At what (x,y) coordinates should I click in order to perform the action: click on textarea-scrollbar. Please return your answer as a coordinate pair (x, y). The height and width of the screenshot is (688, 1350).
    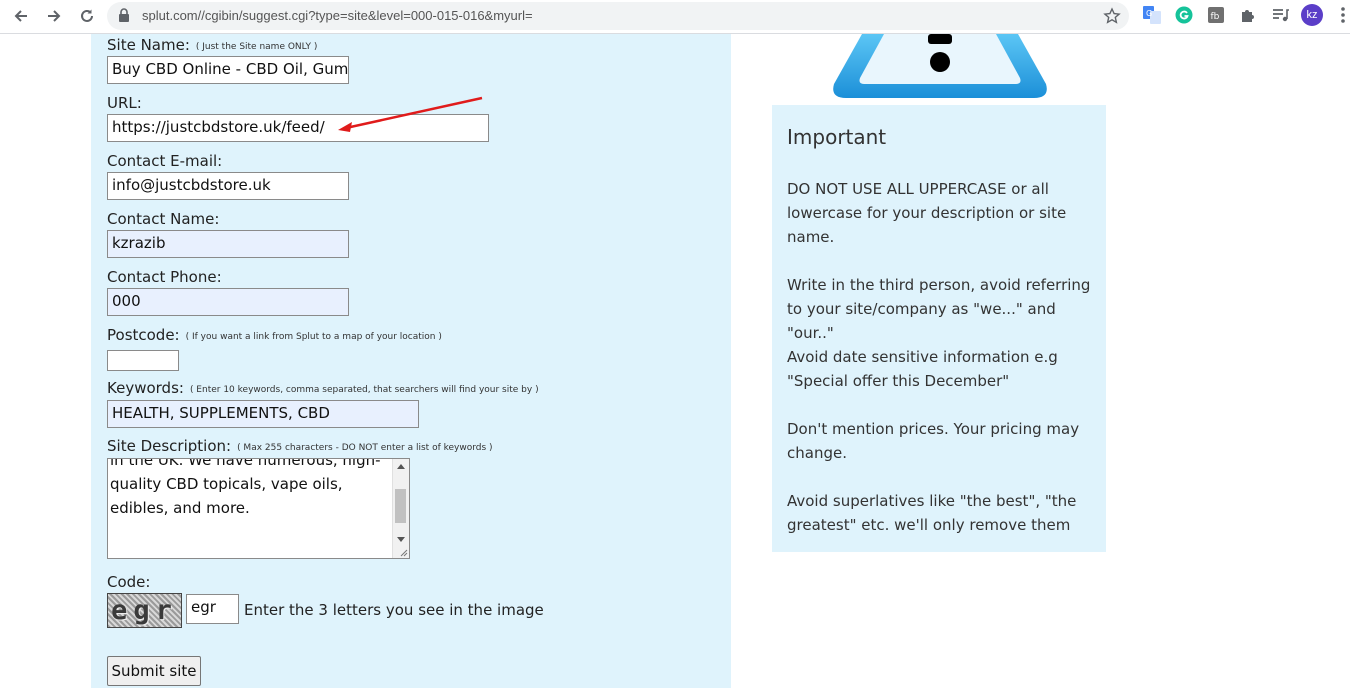
    Looking at the image, I should click on (400, 508).